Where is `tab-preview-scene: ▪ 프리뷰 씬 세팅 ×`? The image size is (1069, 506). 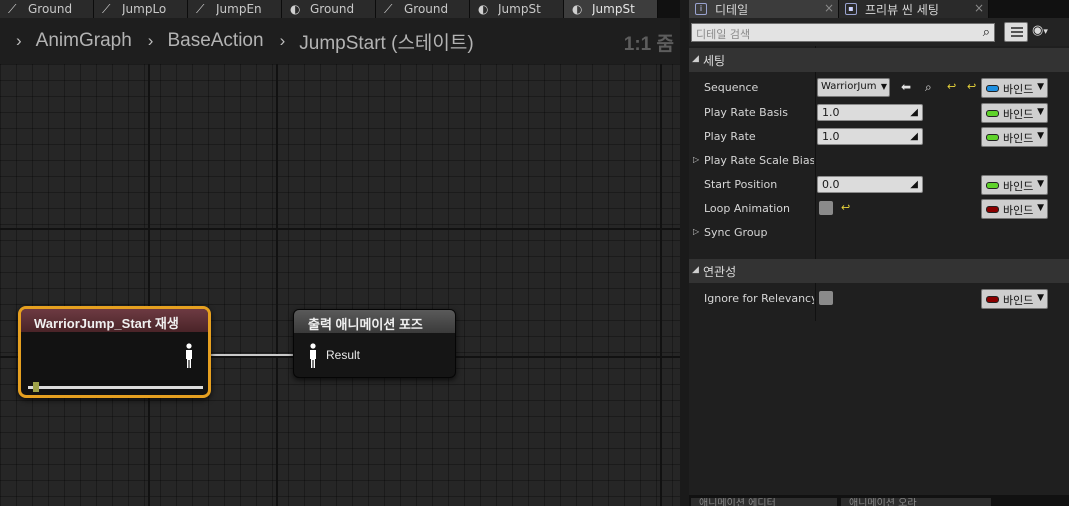 tab-preview-scene: ▪ 프리뷰 씬 세팅 × is located at coordinates (914, 9).